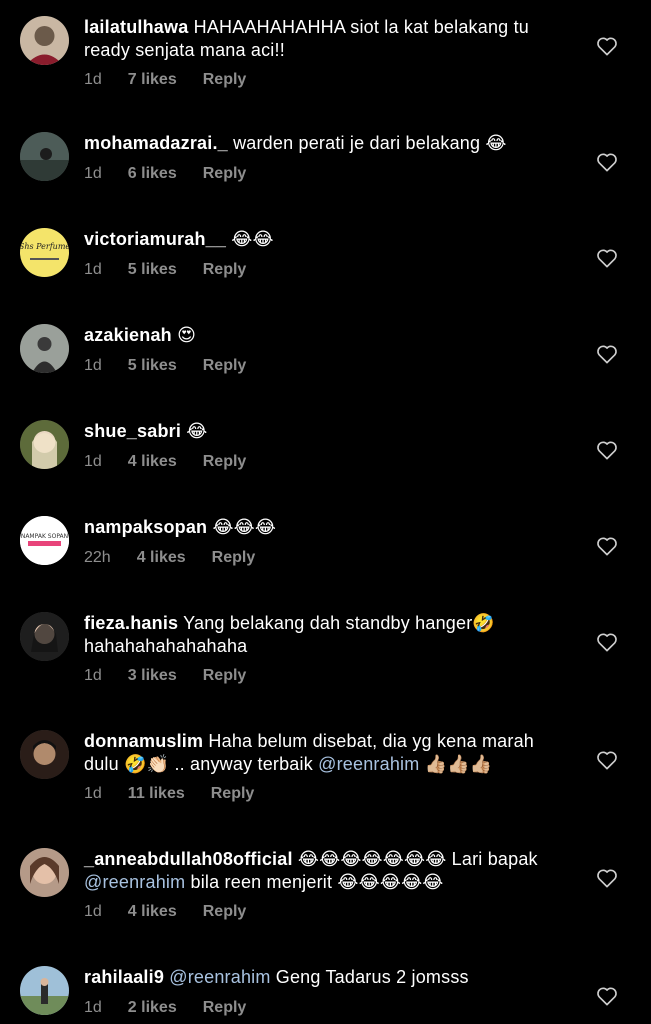  I want to click on timestamp: 22h, so click(97, 557).